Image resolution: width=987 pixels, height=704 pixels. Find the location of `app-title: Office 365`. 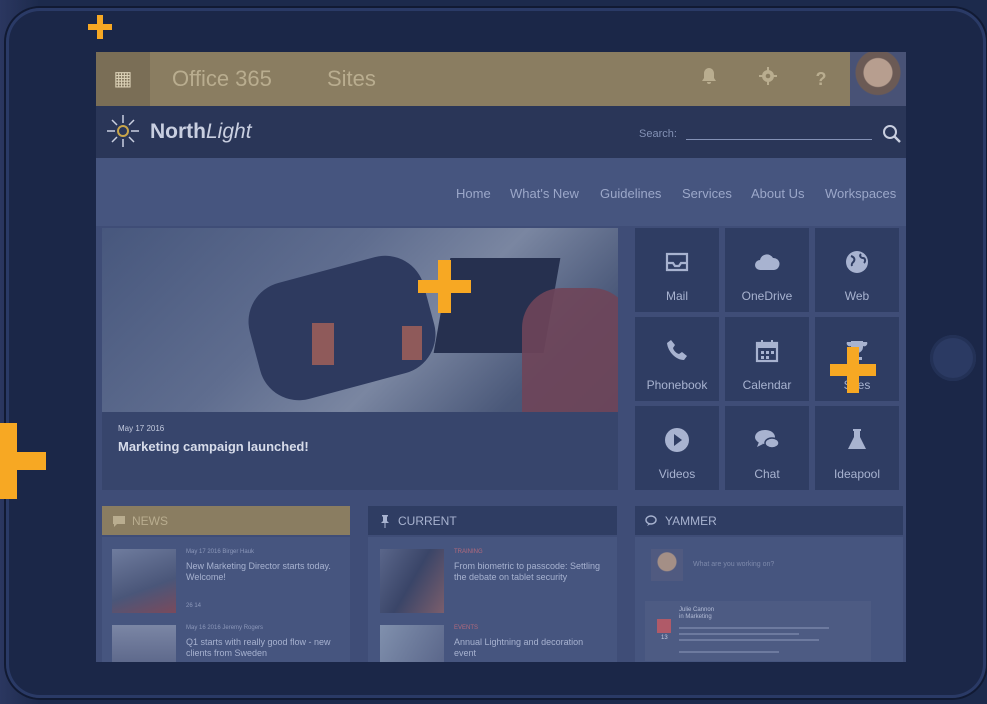

app-title: Office 365 is located at coordinates (222, 79).